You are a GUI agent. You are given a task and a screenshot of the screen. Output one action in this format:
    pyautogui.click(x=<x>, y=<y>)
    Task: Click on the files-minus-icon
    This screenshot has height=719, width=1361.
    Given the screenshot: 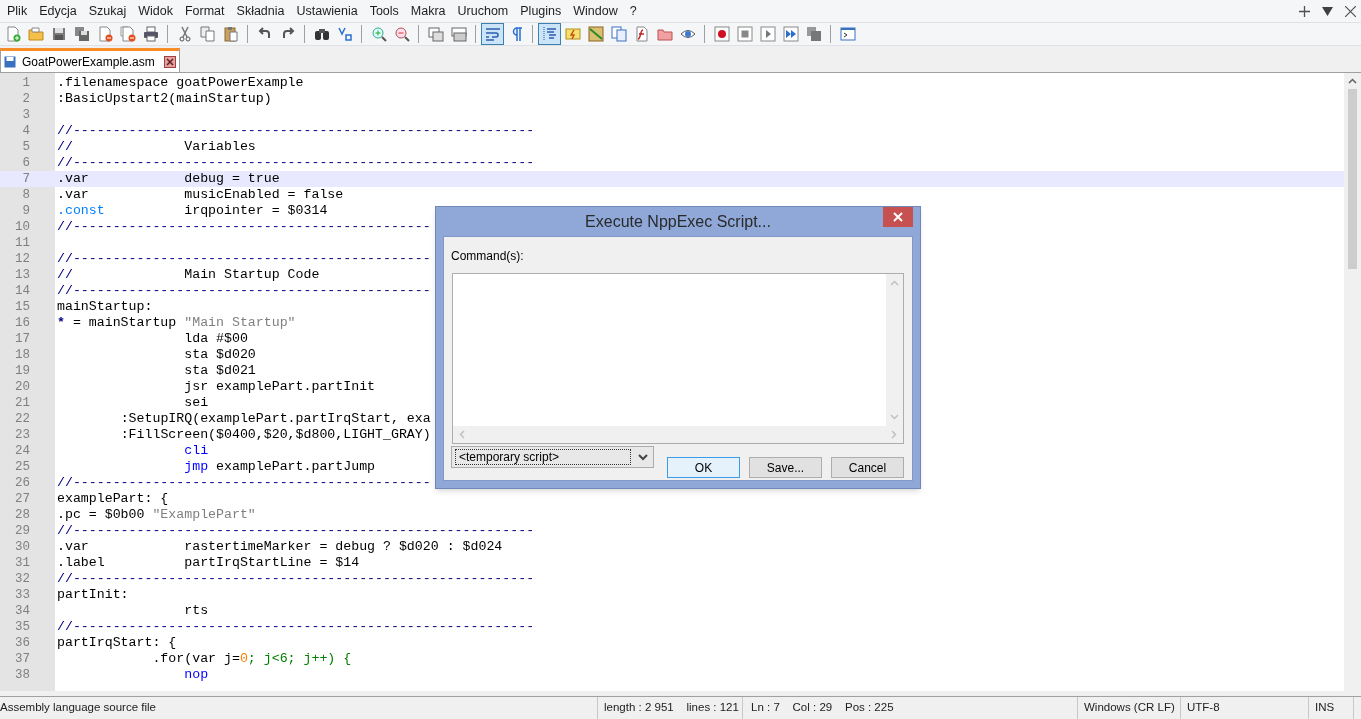 What is the action you would take?
    pyautogui.click(x=127, y=34)
    